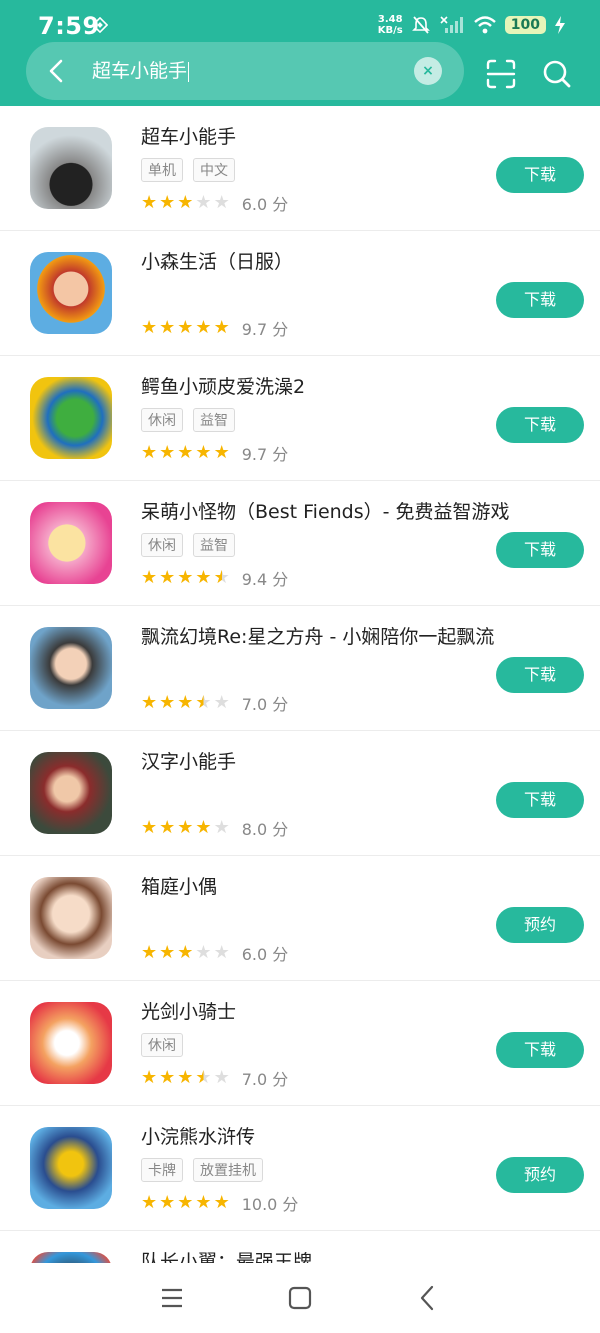 The width and height of the screenshot is (600, 1333). What do you see at coordinates (179, 885) in the screenshot?
I see `app-name: 箱庭小偶` at bounding box center [179, 885].